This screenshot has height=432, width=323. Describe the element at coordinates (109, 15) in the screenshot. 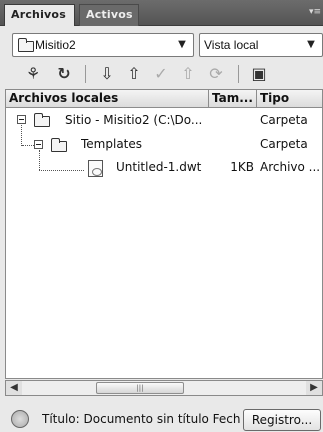

I see `tab-activos: Activos` at that location.